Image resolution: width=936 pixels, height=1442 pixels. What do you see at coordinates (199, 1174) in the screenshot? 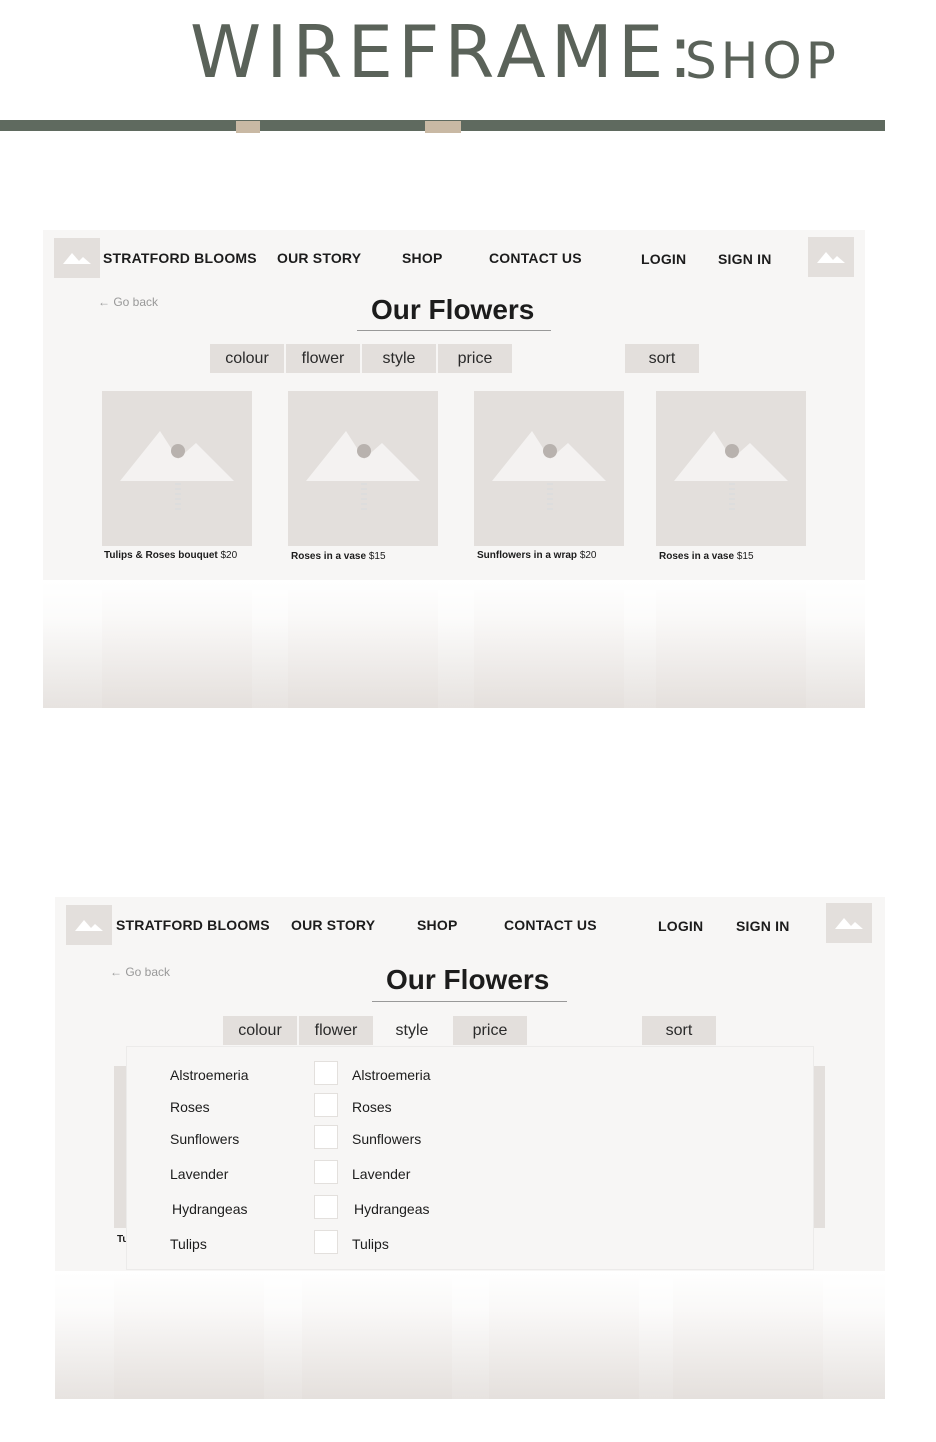
I see `option-label: Lavender` at bounding box center [199, 1174].